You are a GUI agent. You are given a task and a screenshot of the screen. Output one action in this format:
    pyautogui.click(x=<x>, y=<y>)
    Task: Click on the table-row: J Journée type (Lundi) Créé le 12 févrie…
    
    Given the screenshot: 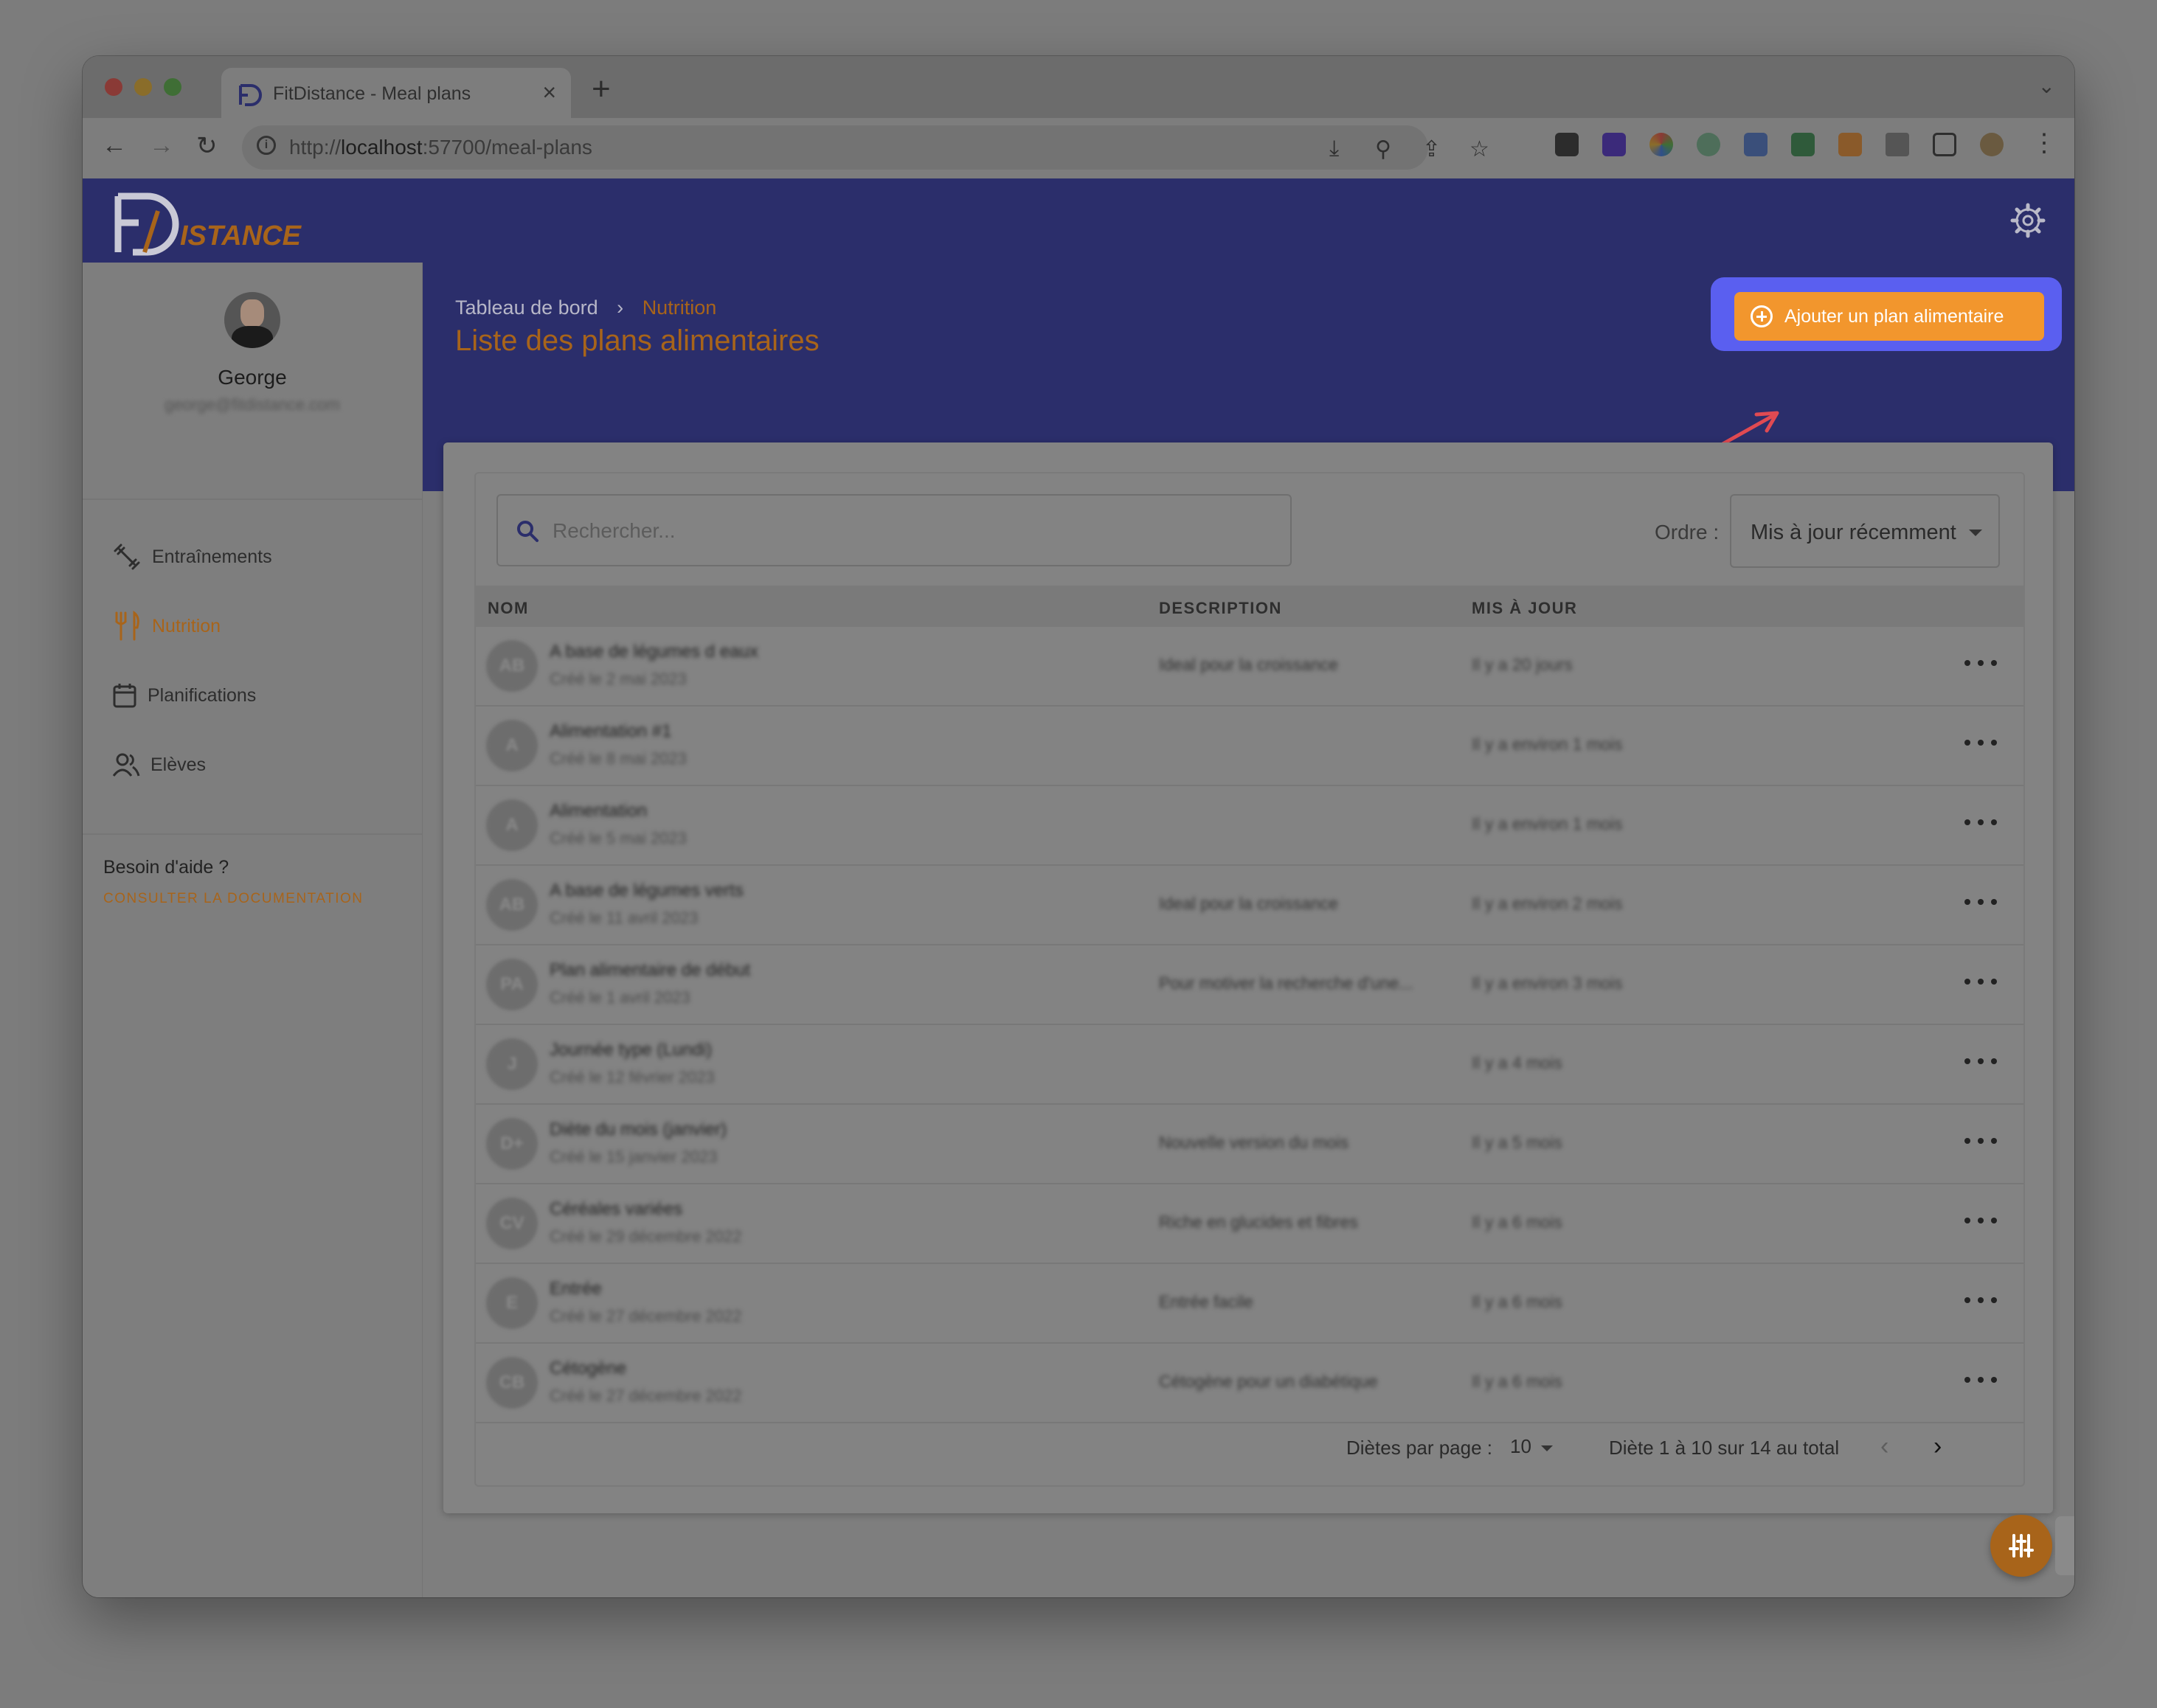 What is the action you would take?
    pyautogui.click(x=1249, y=1065)
    